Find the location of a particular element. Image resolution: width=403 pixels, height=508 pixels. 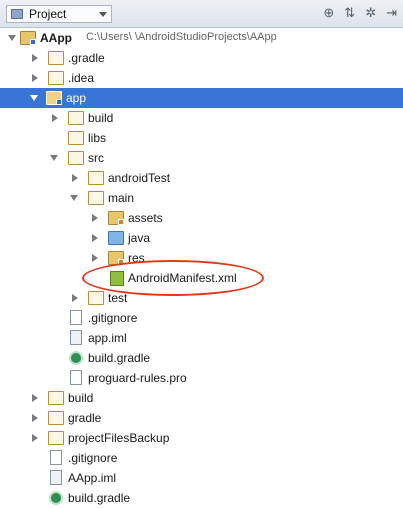

tree-row-aapp-iml: AApp.iml is located at coordinates (201, 478).